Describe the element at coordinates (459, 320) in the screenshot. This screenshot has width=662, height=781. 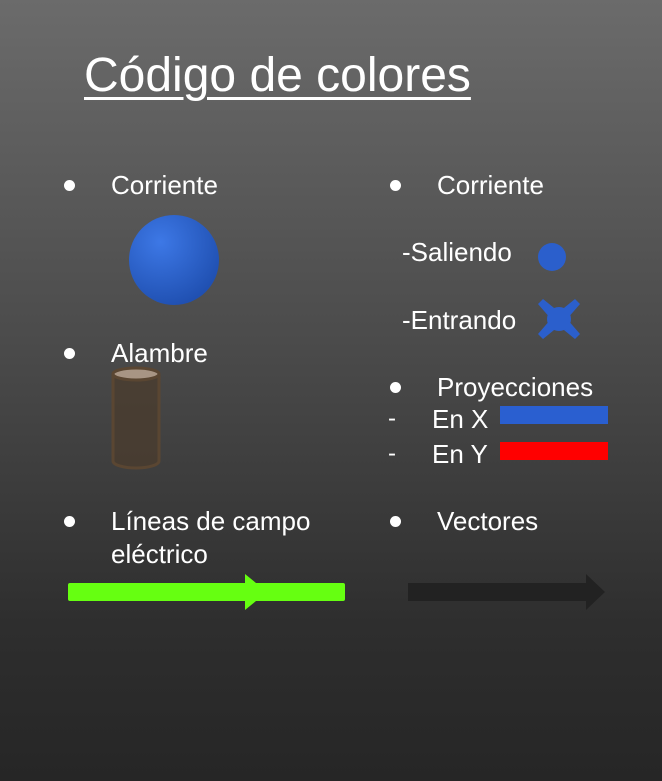
I see `incoming-label: -Entrando` at that location.